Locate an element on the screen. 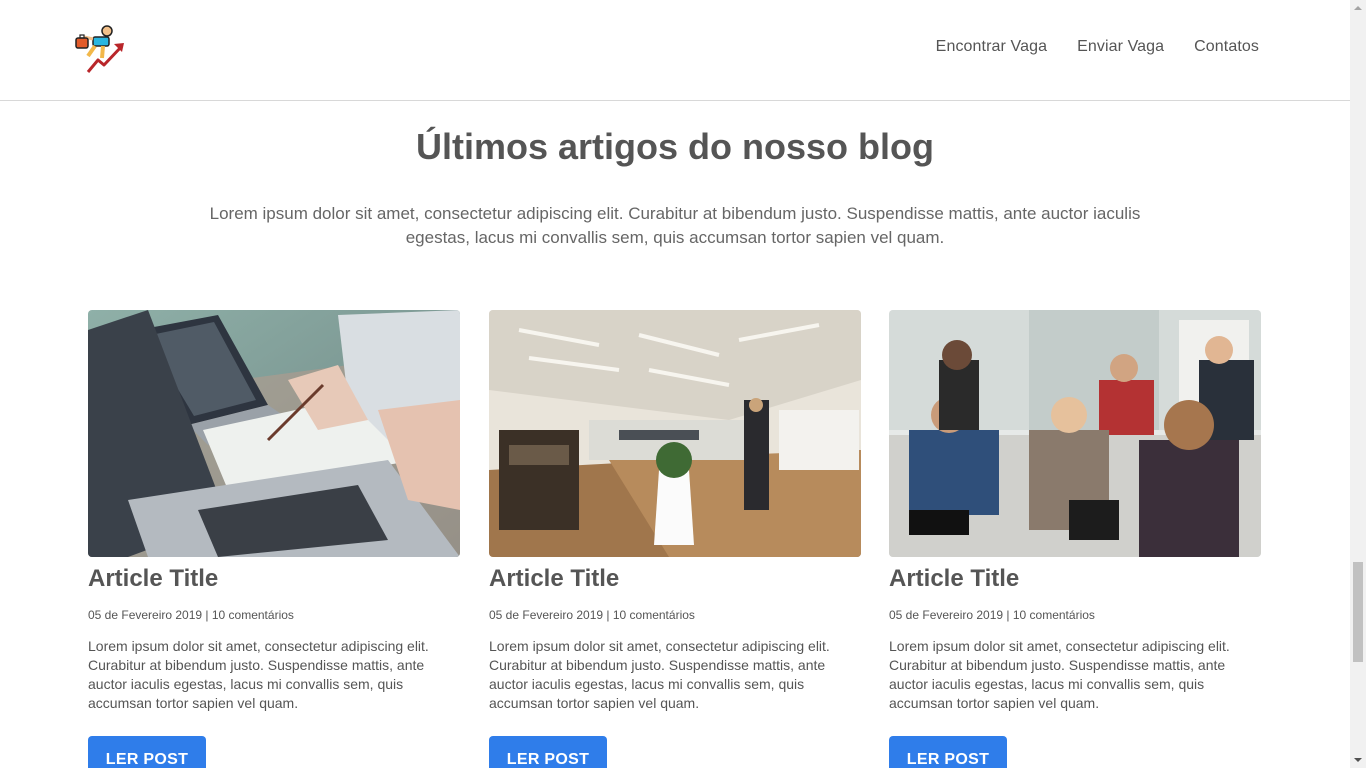 This screenshot has height=773, width=1366. scroll-down-arrow-icon is located at coordinates (1358, 760).